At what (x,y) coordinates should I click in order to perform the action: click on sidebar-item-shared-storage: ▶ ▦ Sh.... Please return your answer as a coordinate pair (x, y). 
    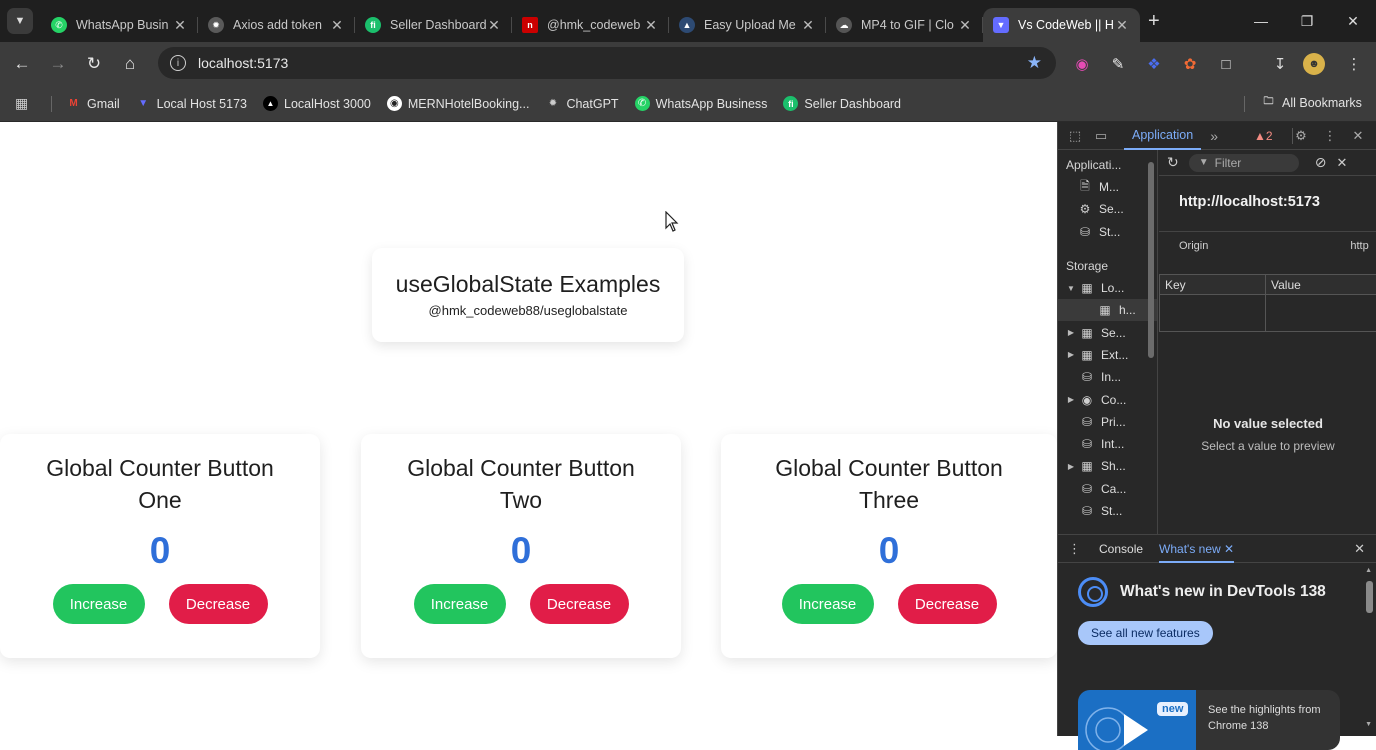
    Looking at the image, I should click on (1107, 466).